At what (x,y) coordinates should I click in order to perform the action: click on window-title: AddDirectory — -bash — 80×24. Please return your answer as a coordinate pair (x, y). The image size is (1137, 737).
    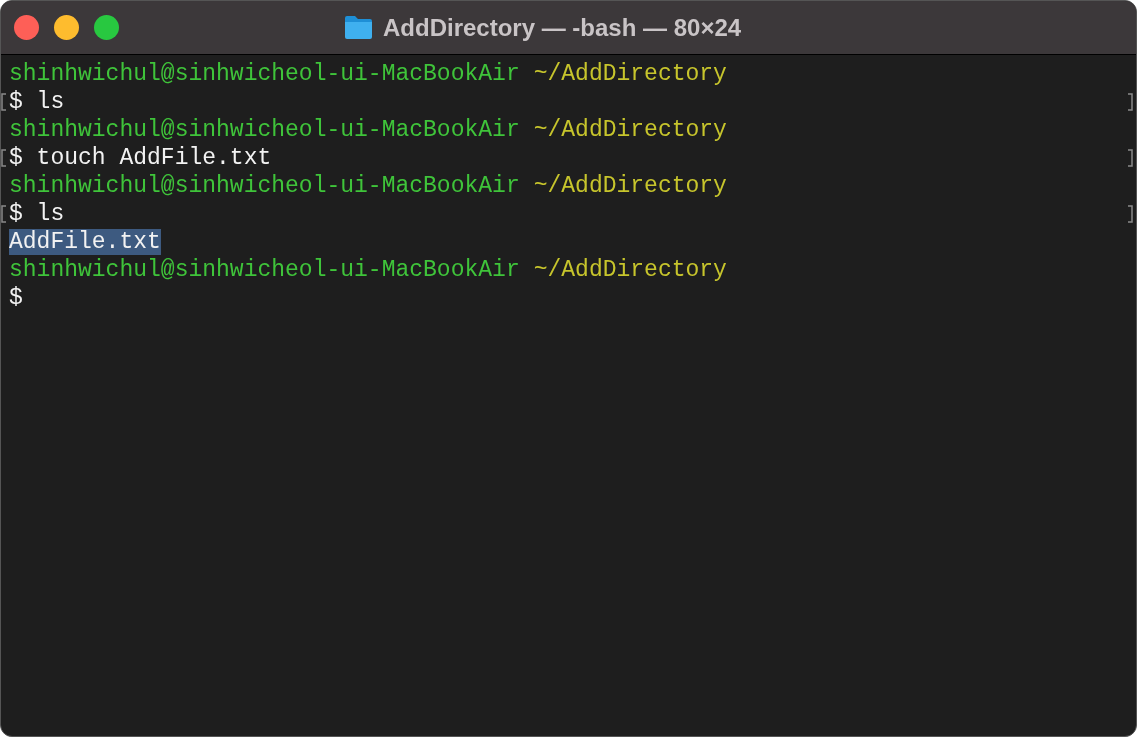
    Looking at the image, I should click on (562, 27).